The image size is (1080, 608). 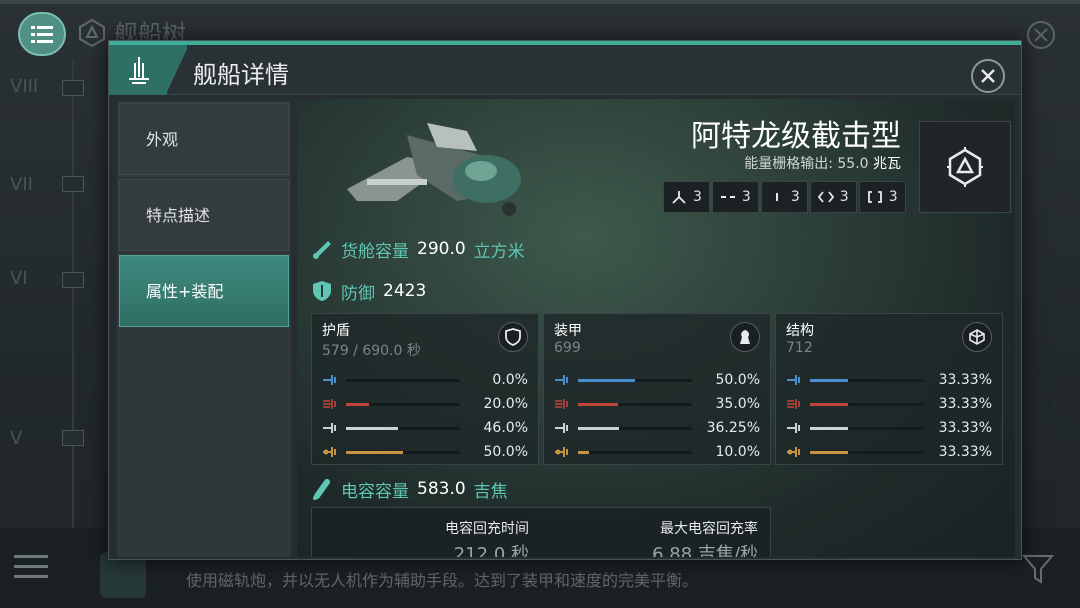 I want to click on drone-slot-icon, so click(x=825, y=197).